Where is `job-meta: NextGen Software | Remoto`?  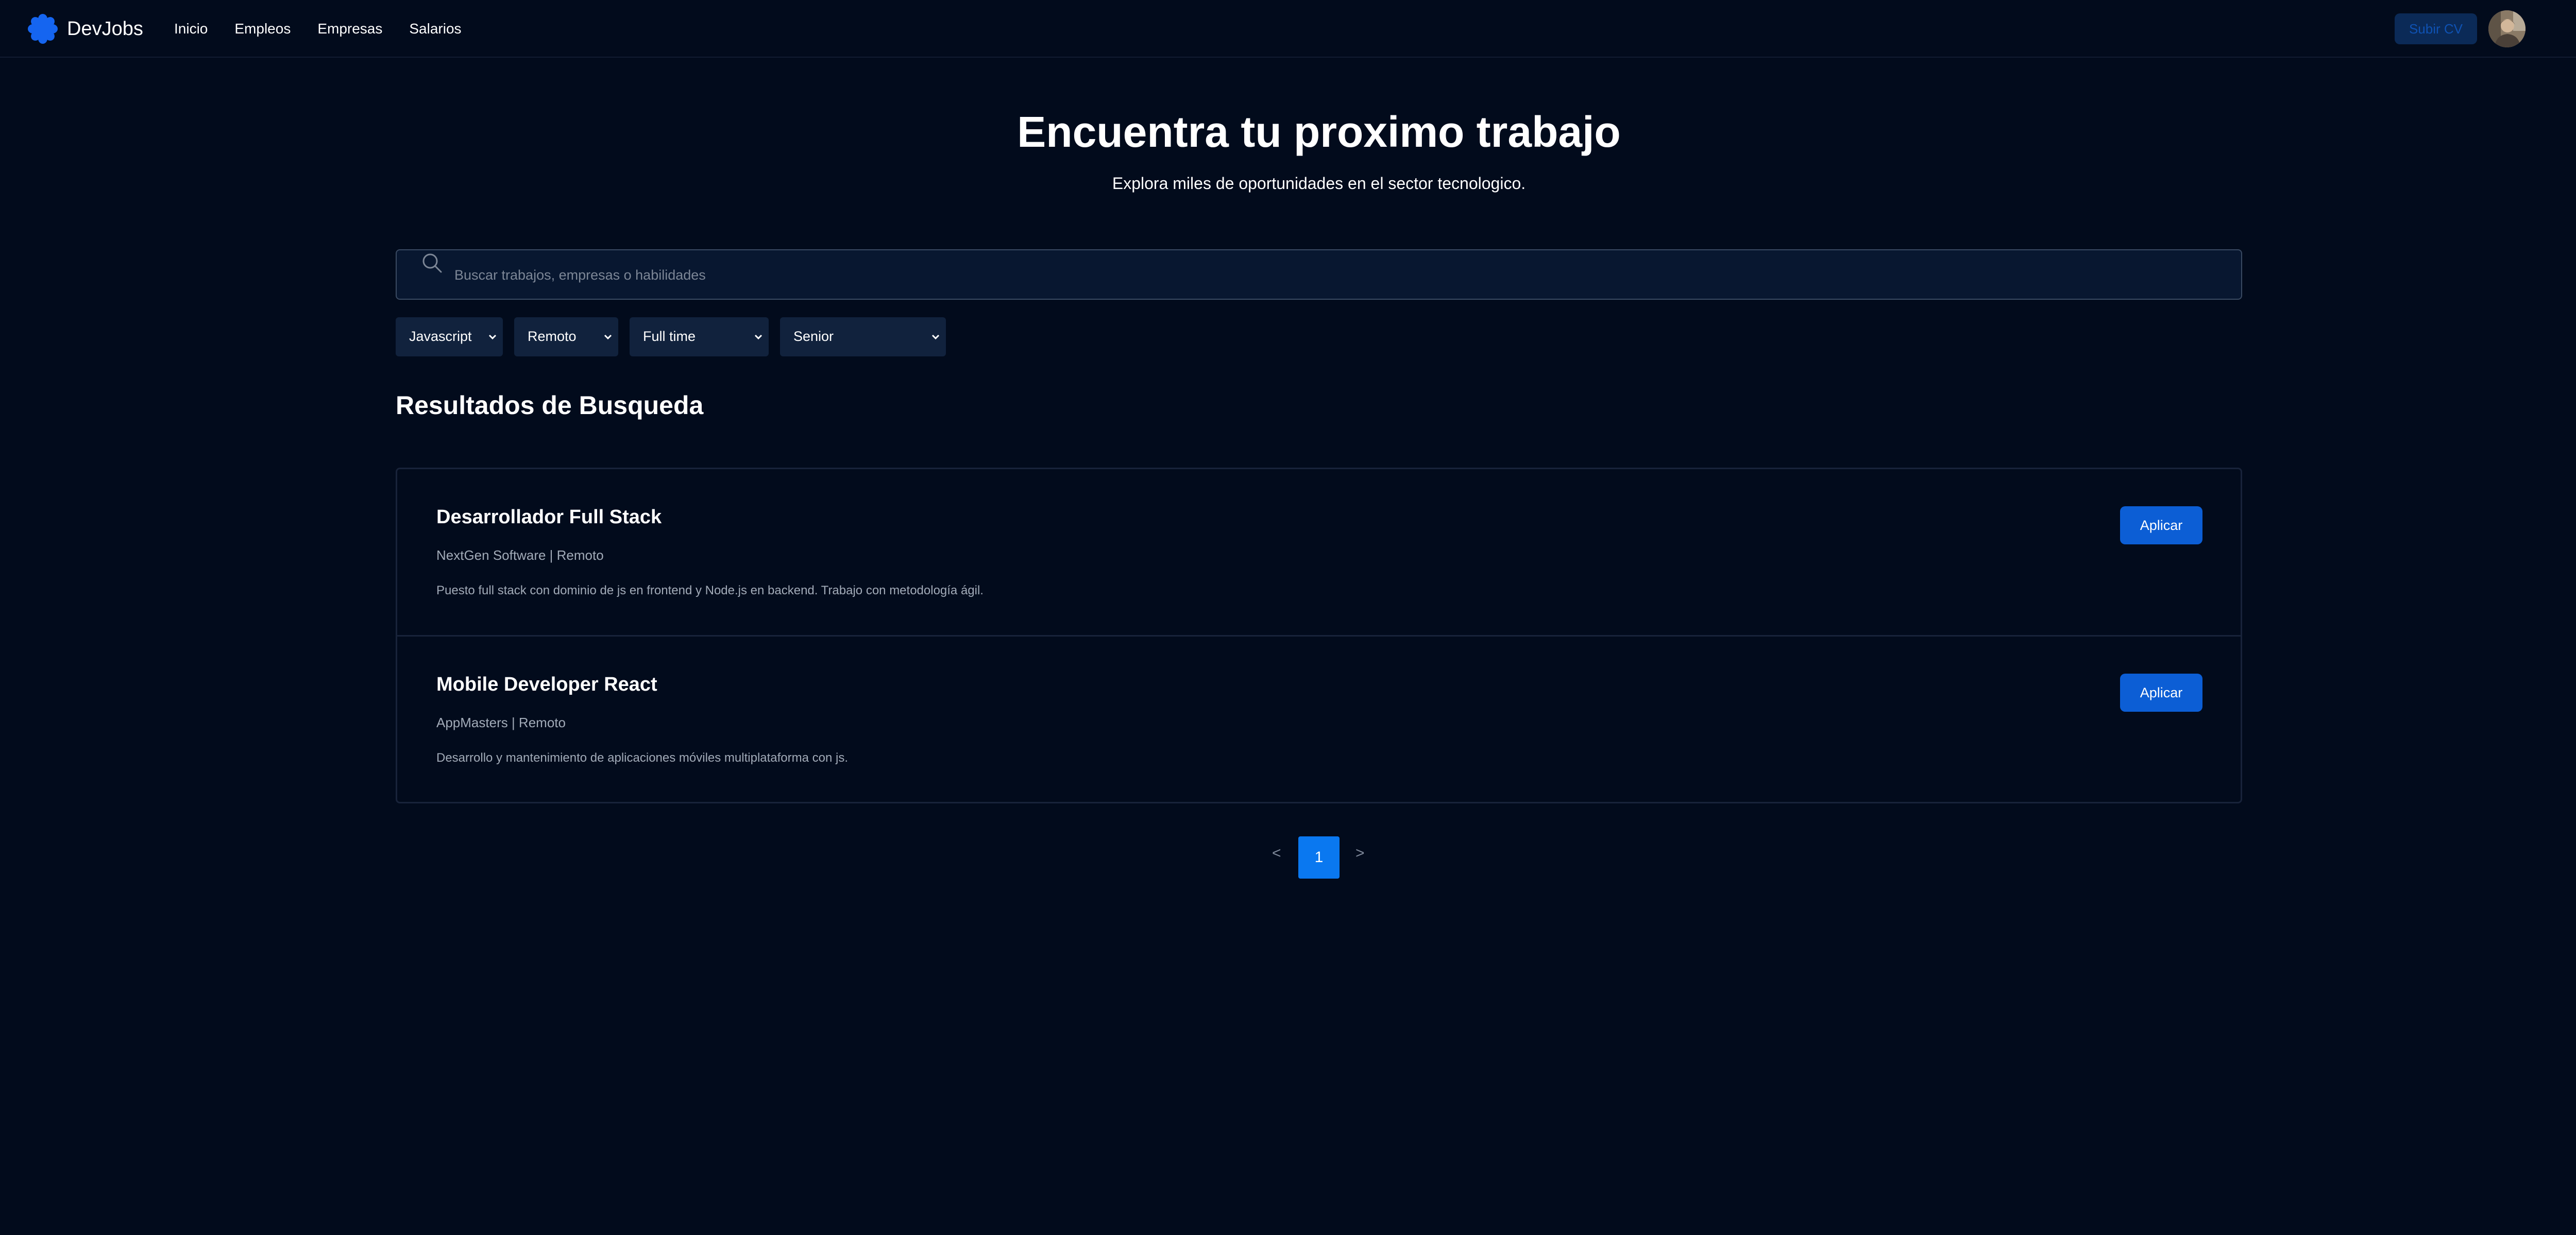
job-meta: NextGen Software | Remoto is located at coordinates (520, 555).